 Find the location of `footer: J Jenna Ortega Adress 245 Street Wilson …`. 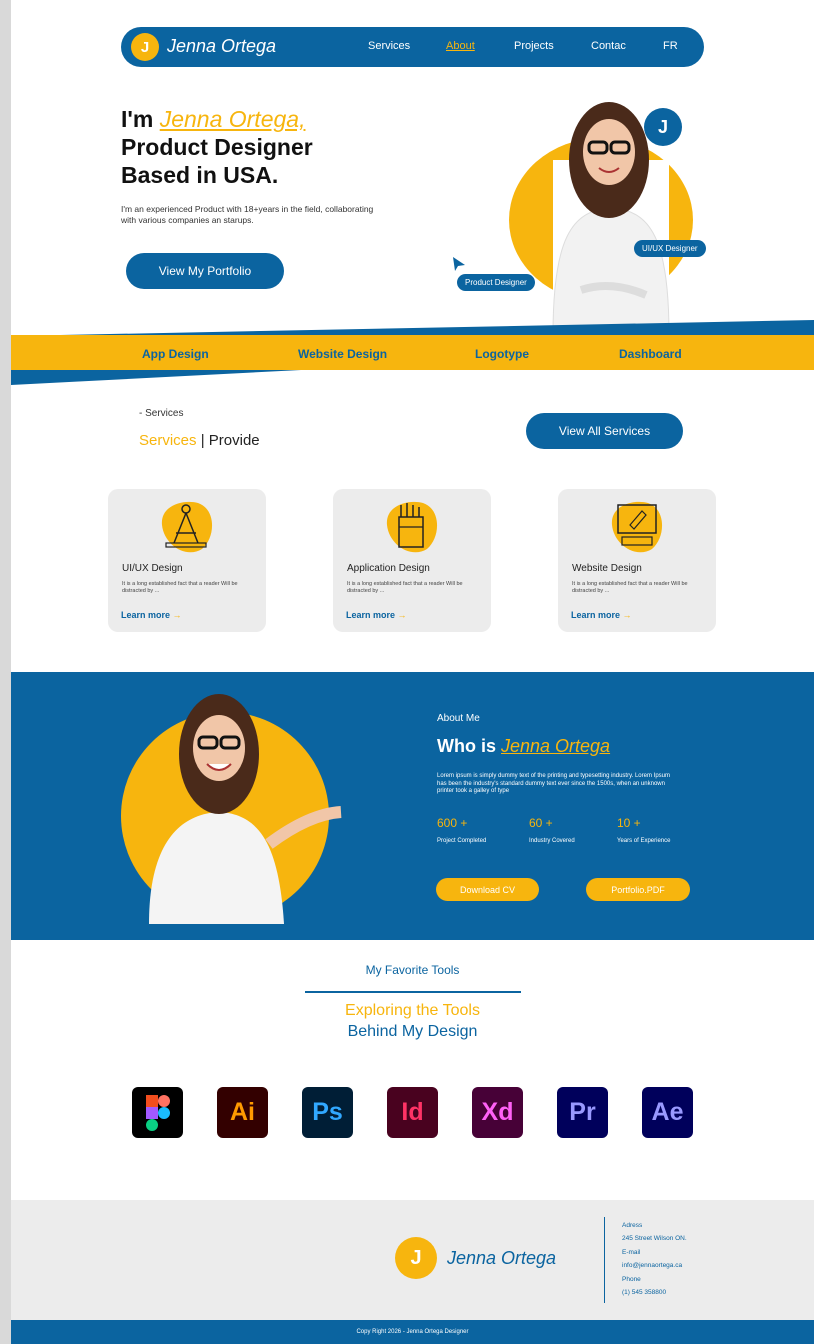

footer: J Jenna Ortega Adress 245 Street Wilson … is located at coordinates (412, 1260).